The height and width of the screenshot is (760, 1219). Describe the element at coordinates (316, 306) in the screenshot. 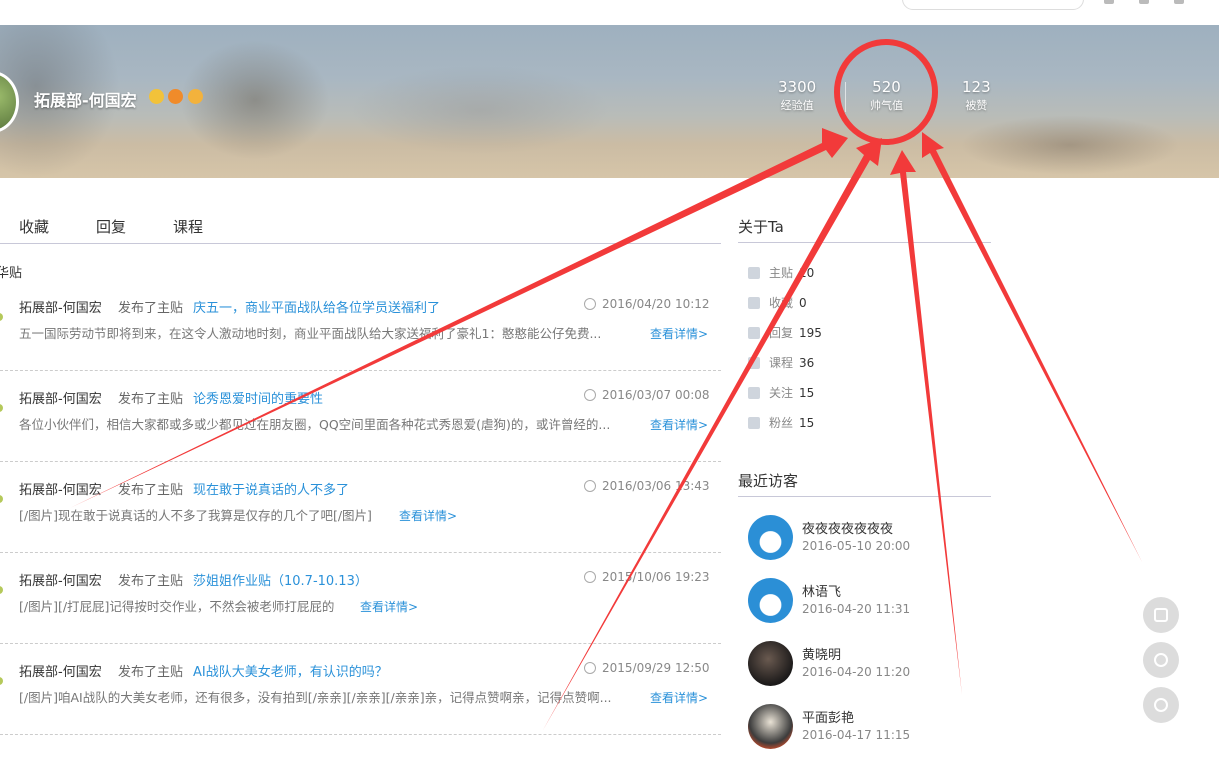

I see `post-title: 庆五一，商业平面战队给各位学员送福利了` at that location.